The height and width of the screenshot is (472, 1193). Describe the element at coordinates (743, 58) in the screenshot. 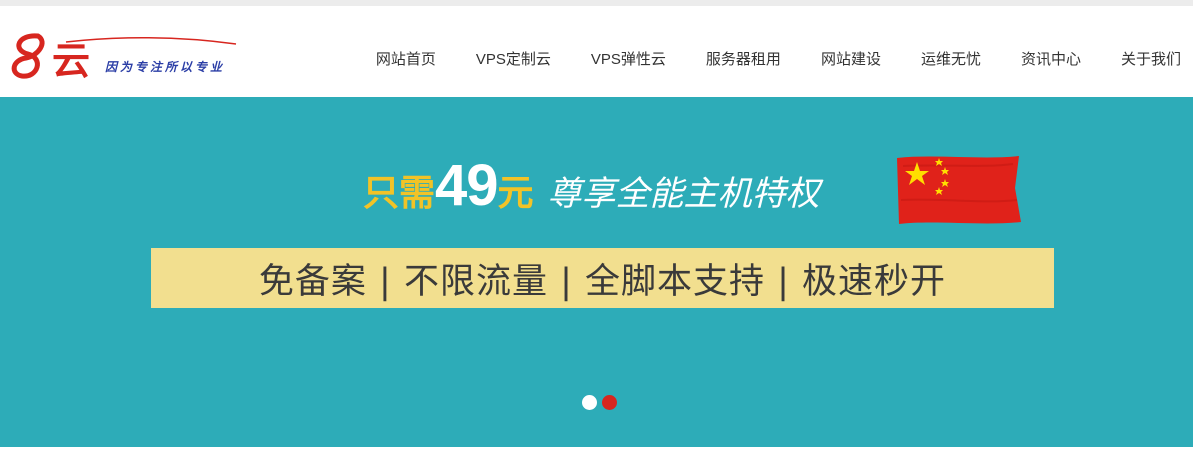

I see `nav-item-server-rental: 服务器租用` at that location.